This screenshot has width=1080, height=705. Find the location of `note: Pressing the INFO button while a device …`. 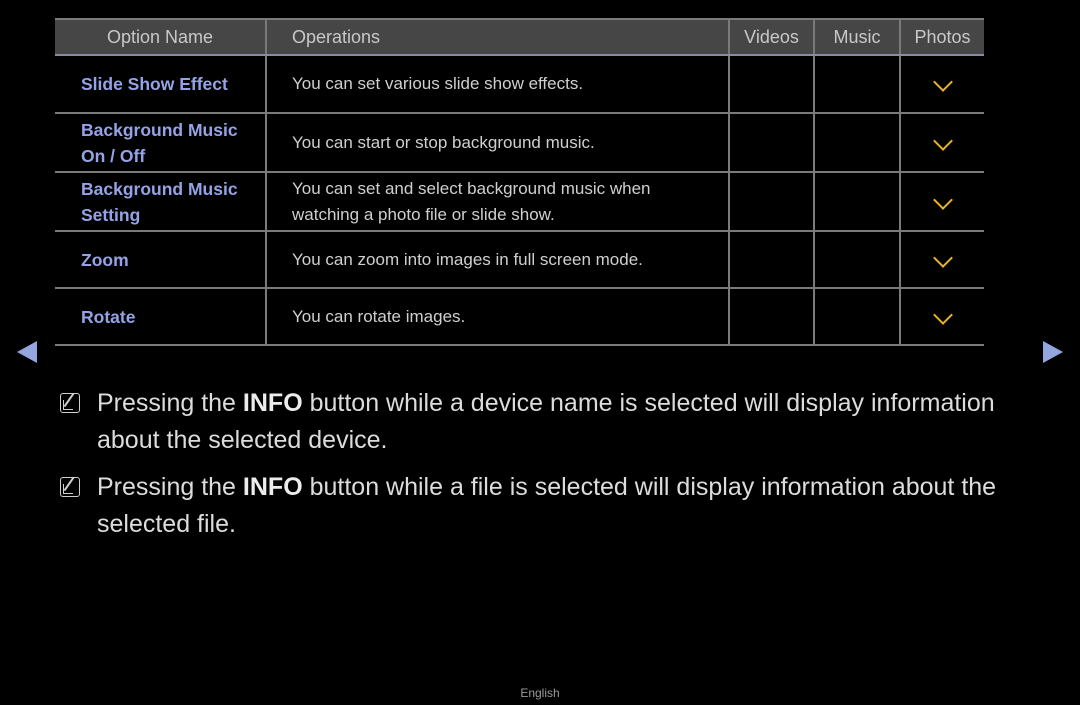

note: Pressing the INFO button while a device … is located at coordinates (540, 422).